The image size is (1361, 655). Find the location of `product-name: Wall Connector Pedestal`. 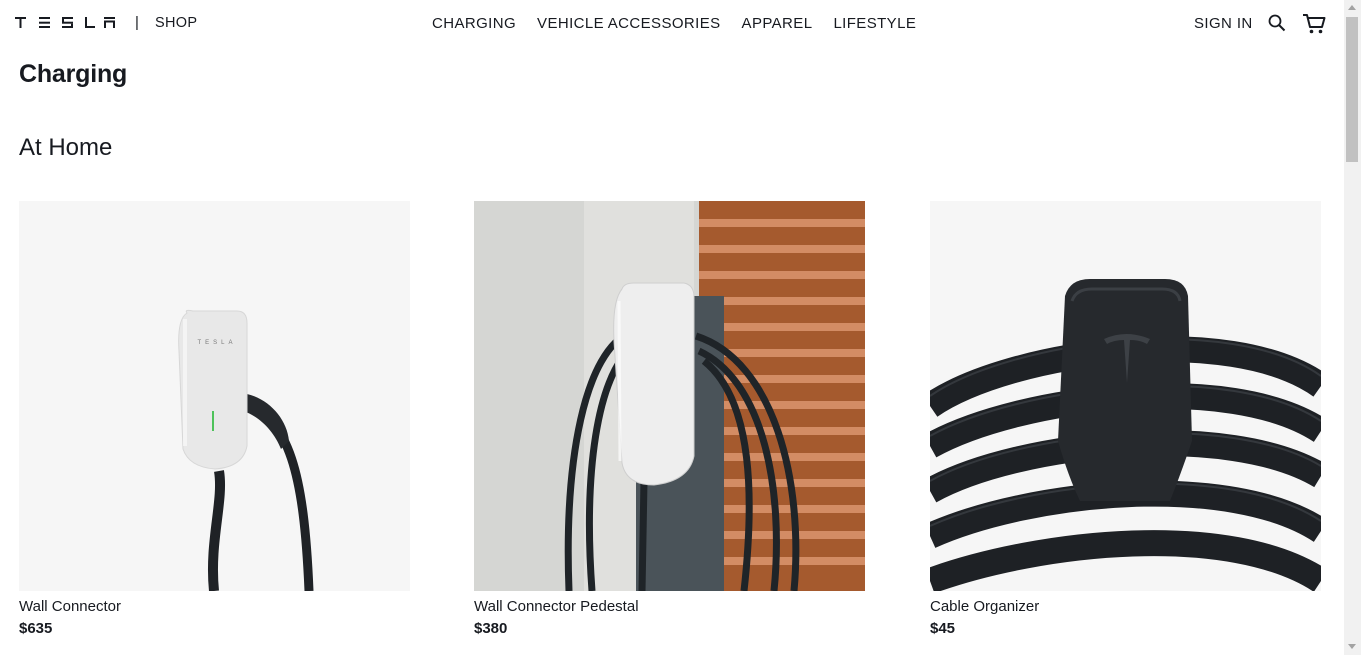

product-name: Wall Connector Pedestal is located at coordinates (556, 606).